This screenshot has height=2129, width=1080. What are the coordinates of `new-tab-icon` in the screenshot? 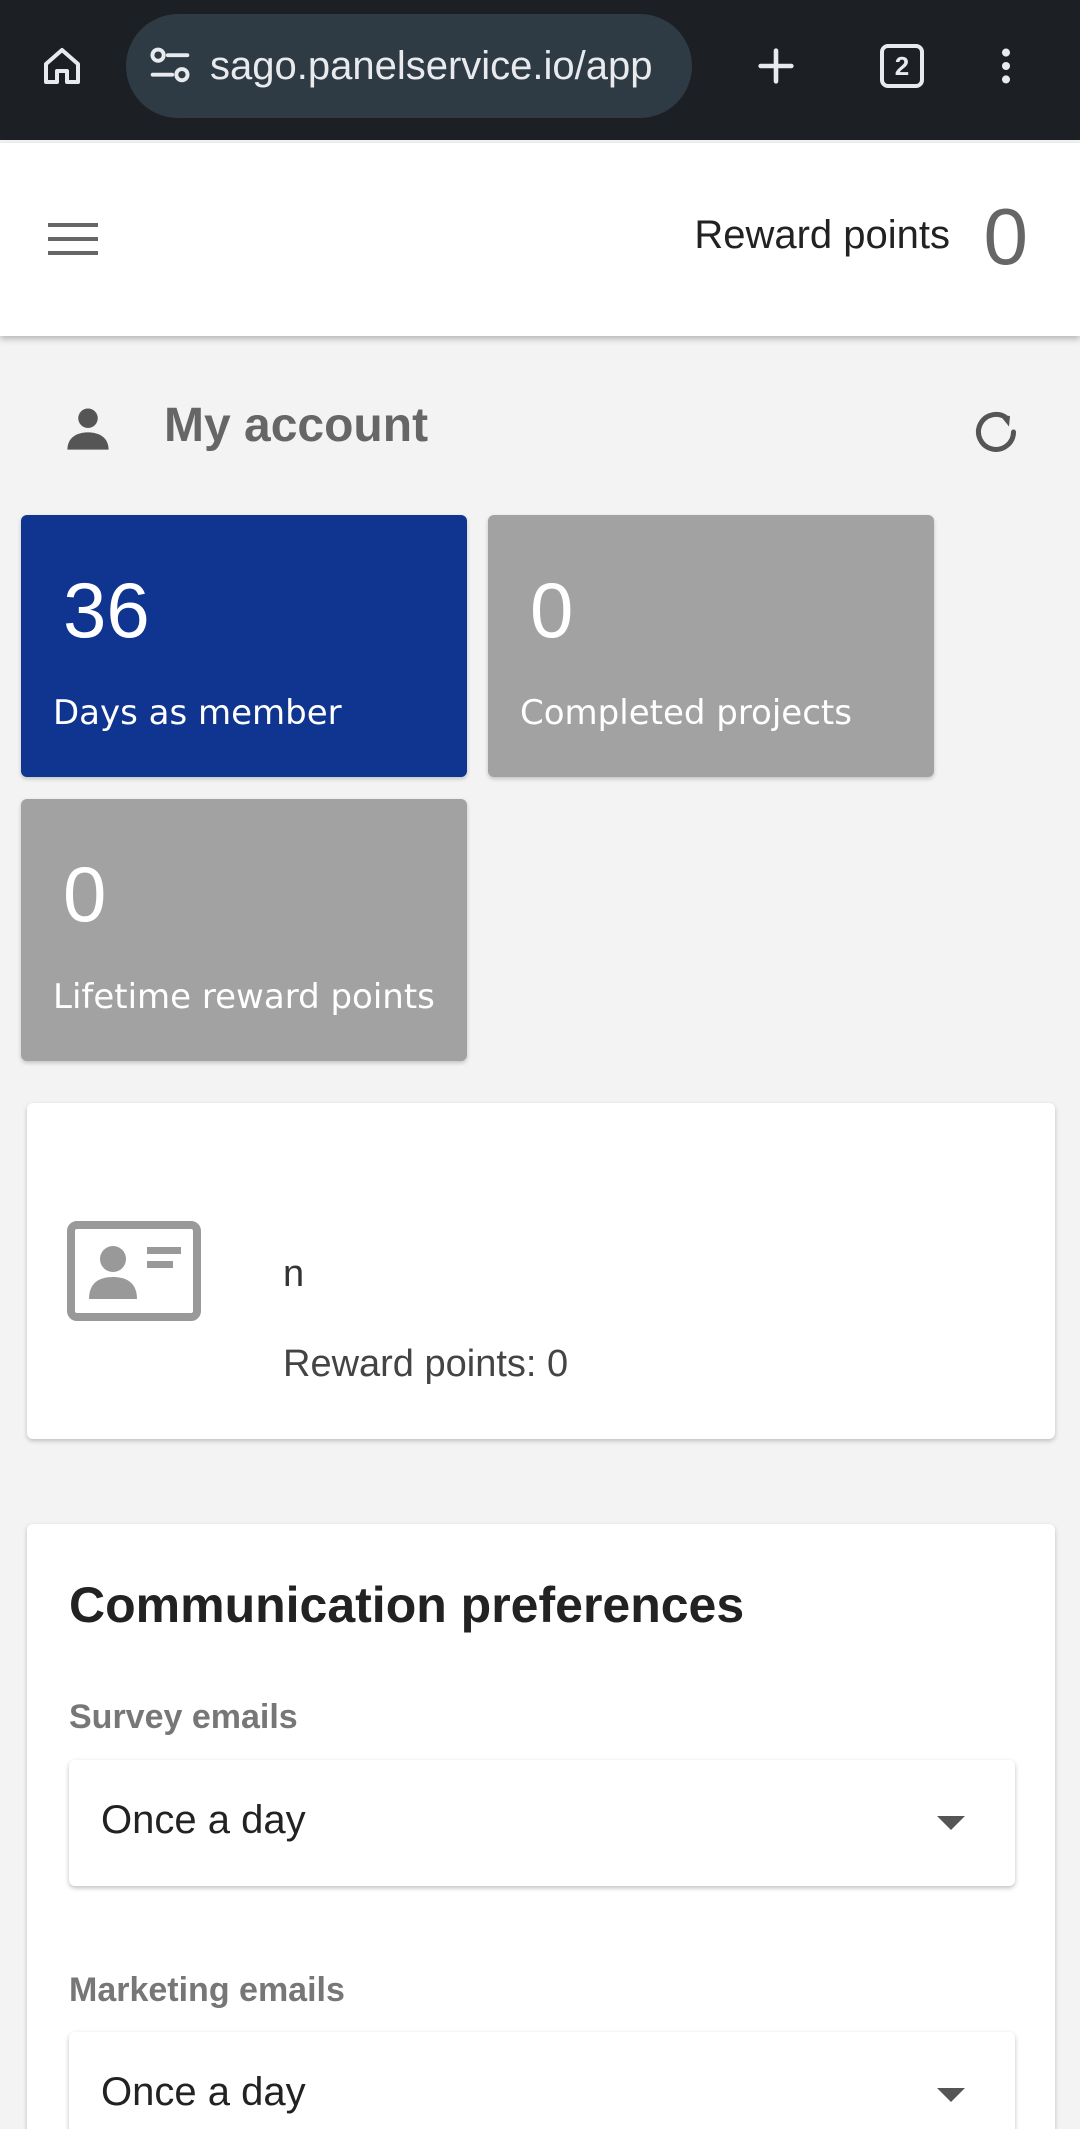 It's located at (776, 66).